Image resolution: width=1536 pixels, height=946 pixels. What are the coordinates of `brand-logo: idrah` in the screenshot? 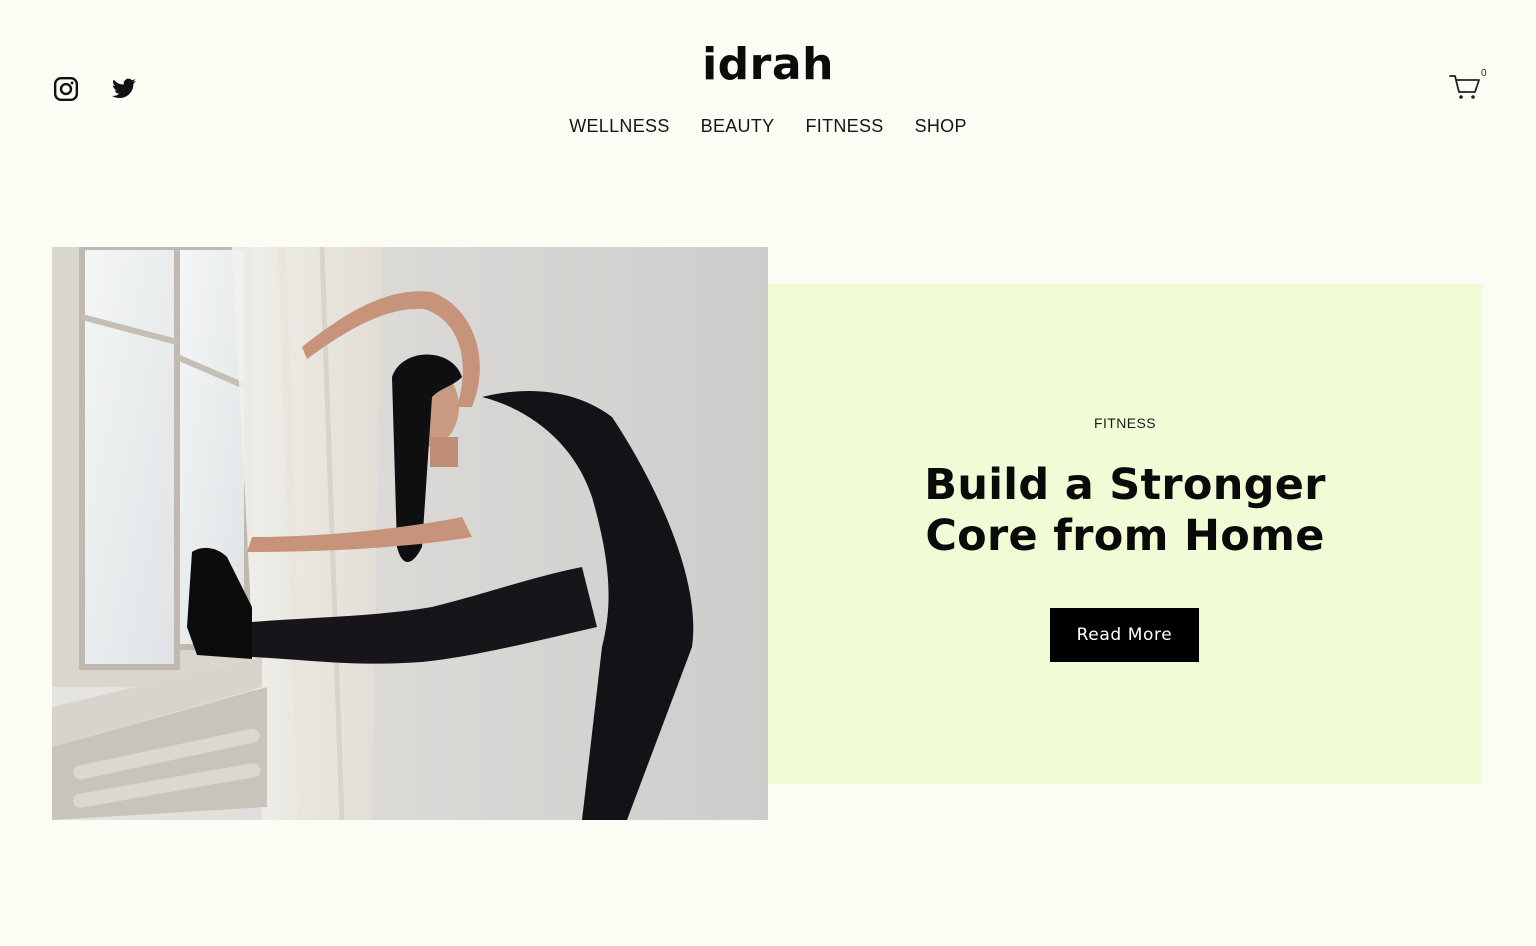 It's located at (768, 65).